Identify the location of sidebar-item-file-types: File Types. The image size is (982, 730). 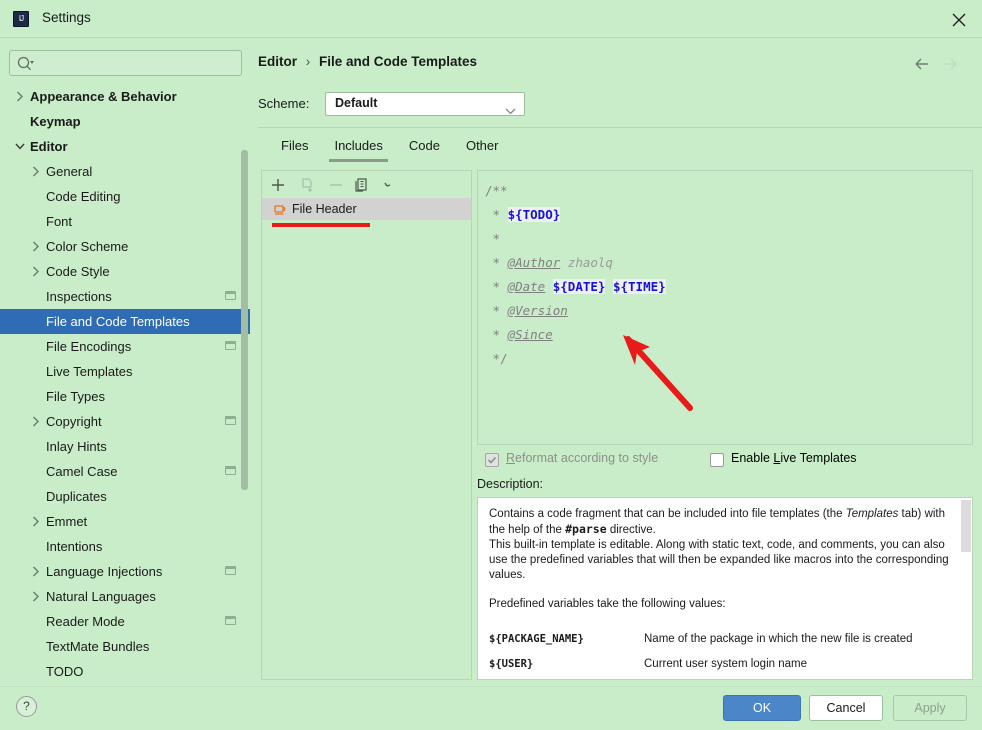
(125, 396).